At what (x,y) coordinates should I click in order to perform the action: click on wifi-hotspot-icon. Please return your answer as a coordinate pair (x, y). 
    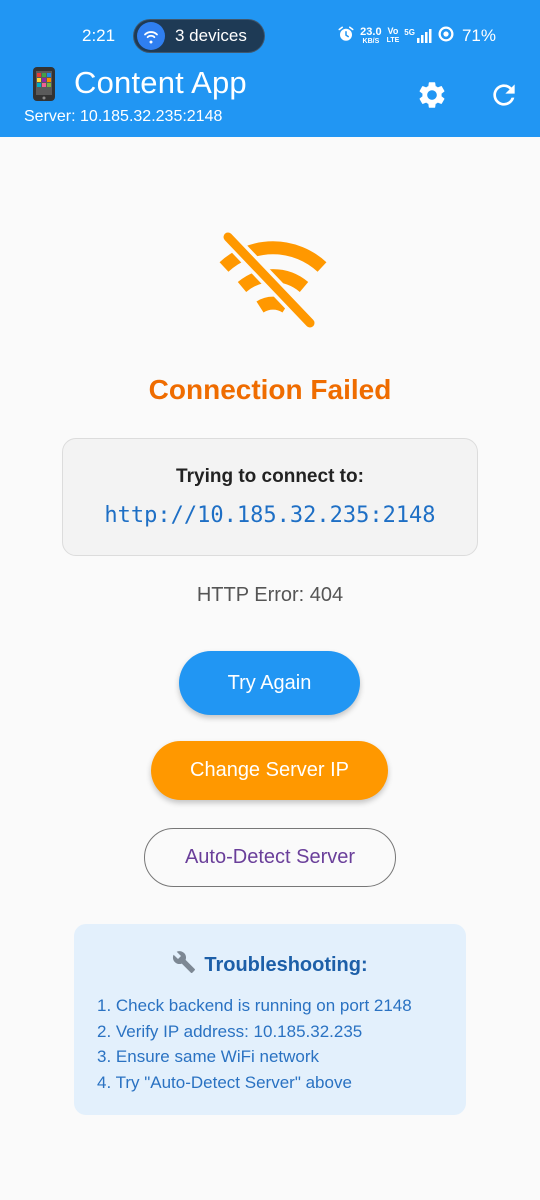
    Looking at the image, I should click on (151, 36).